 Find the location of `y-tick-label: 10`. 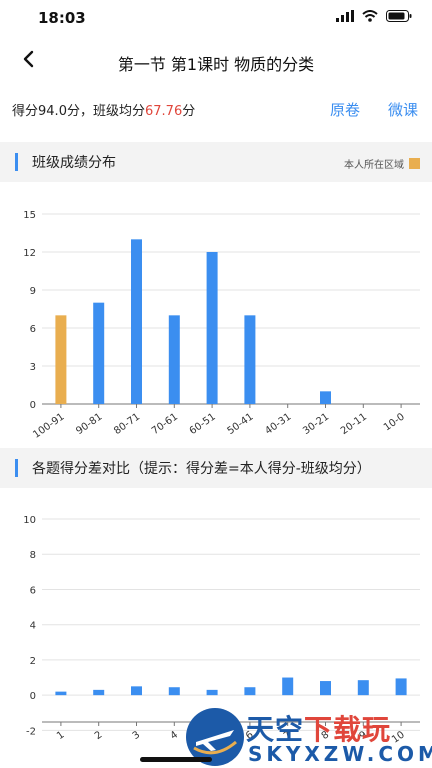

y-tick-label: 10 is located at coordinates (29, 520).